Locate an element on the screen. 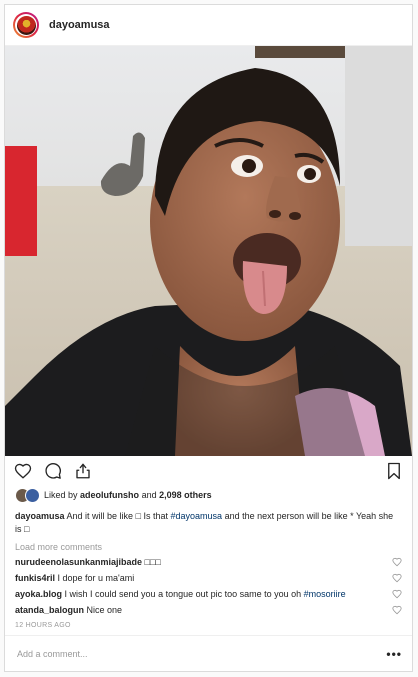 The width and height of the screenshot is (418, 677). comment-button is located at coordinates (53, 471).